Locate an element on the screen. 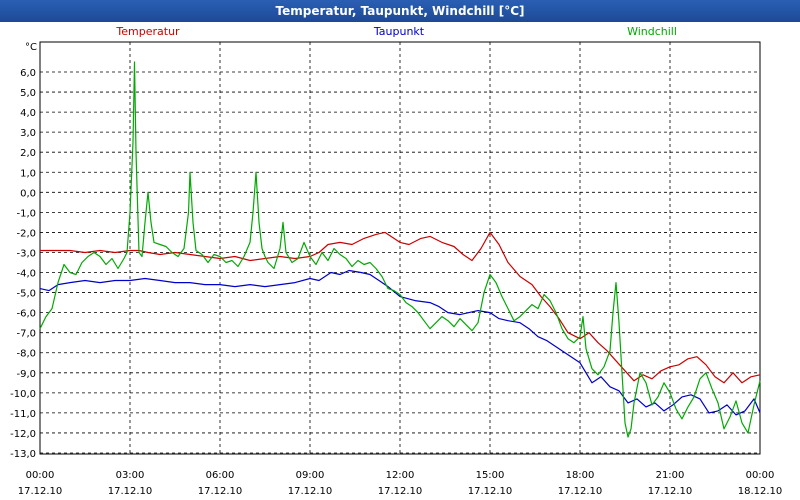  x-tick-time: 18:00 is located at coordinates (580, 475).